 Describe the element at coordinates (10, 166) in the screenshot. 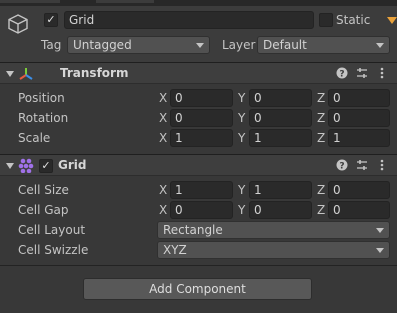

I see `grid-foldout-arrow` at that location.